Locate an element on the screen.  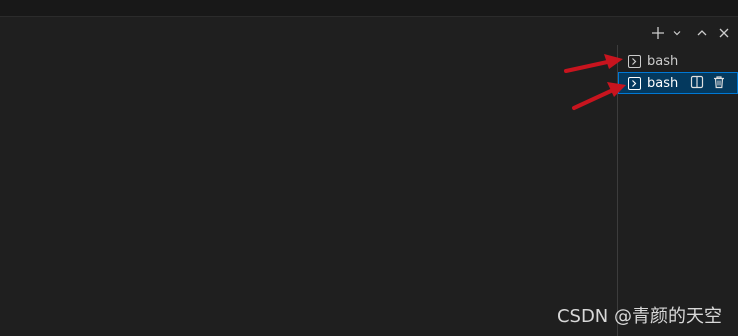
annotation-arrows is located at coordinates (595, 82).